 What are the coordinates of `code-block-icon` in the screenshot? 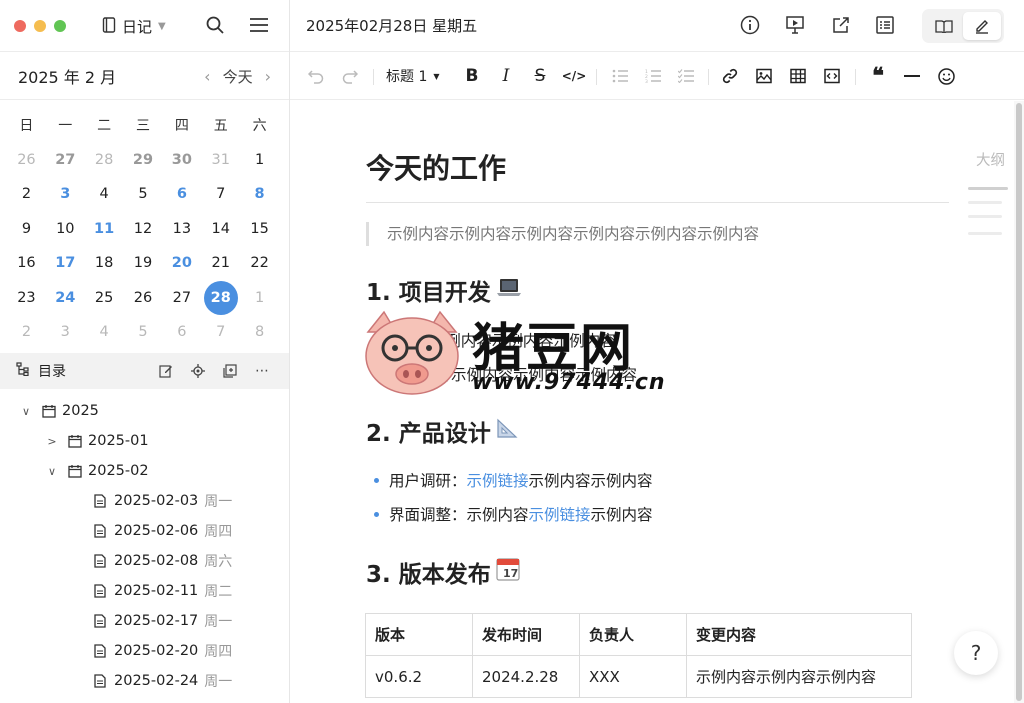 It's located at (832, 76).